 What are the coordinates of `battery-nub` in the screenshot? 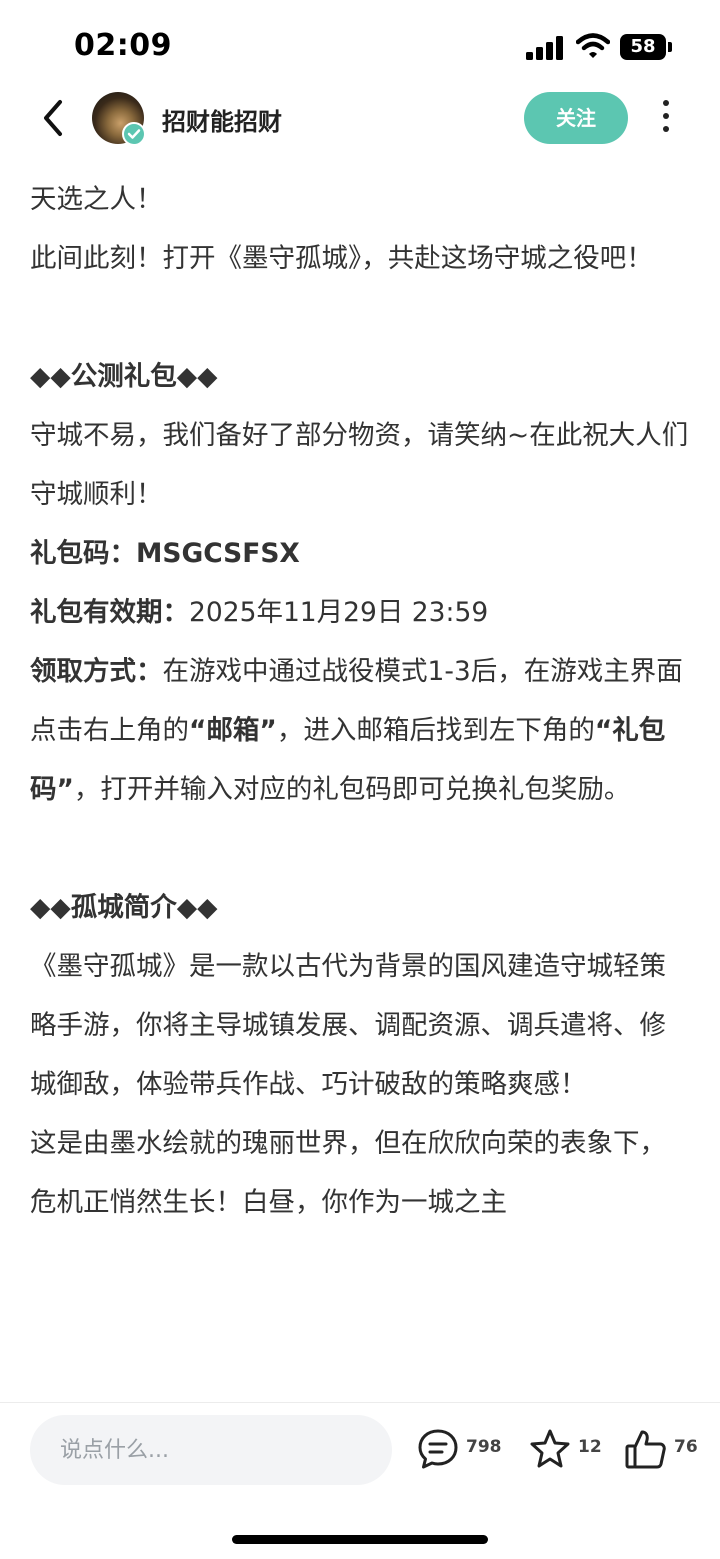 It's located at (670, 47).